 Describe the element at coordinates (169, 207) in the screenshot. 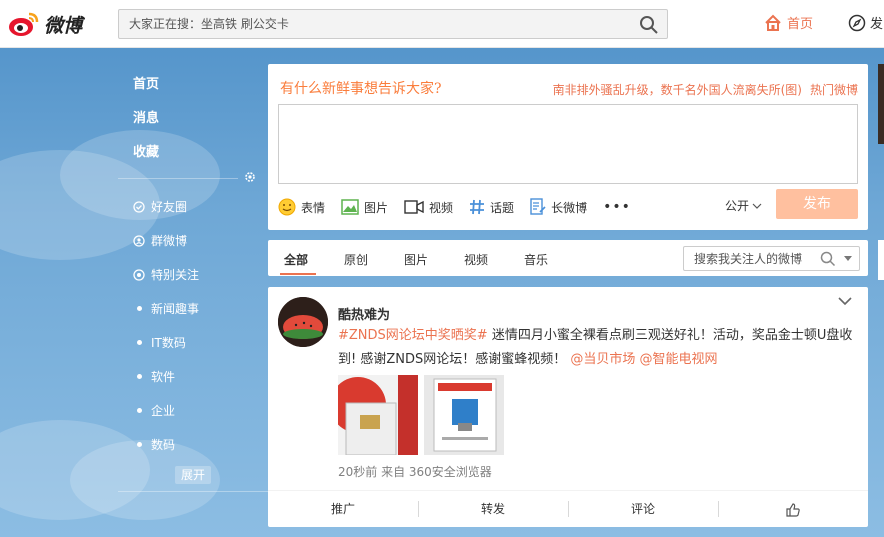

I see `nav-group-label: 好友圈` at that location.